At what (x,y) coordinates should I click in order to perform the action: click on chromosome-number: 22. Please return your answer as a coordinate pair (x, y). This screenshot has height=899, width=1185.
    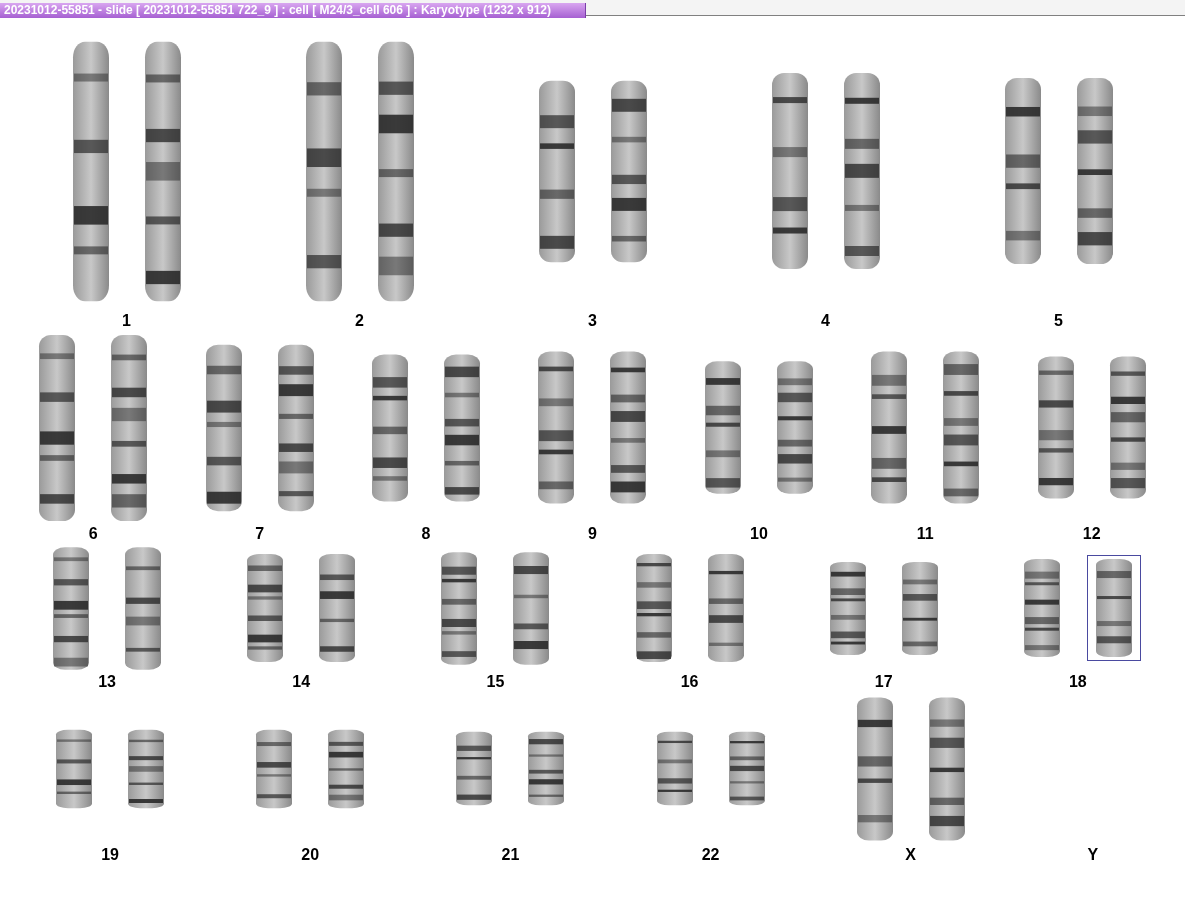
    Looking at the image, I should click on (710, 855).